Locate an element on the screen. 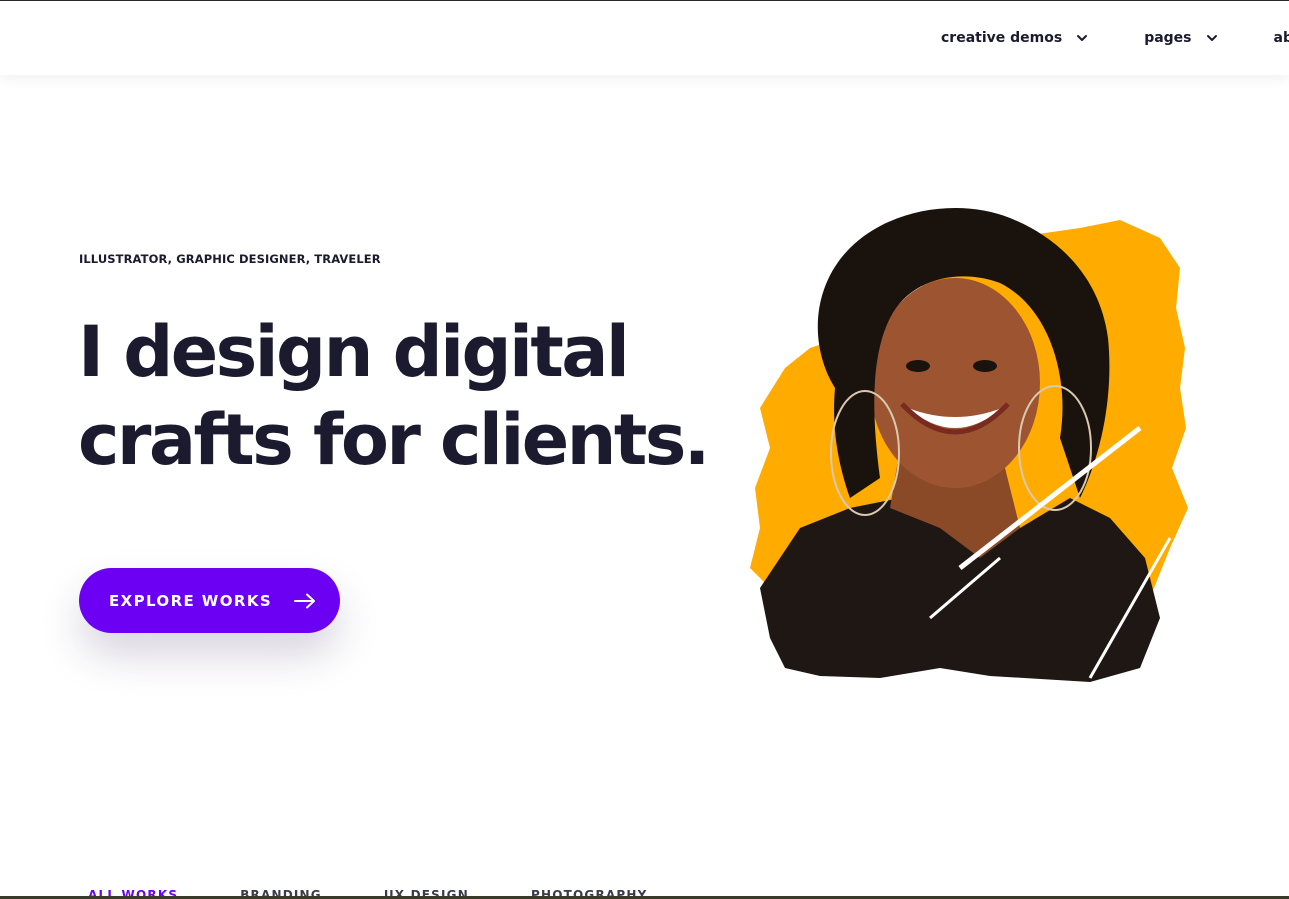 The image size is (1289, 899). nav-item-creative-demos: creative demos is located at coordinates (1014, 38).